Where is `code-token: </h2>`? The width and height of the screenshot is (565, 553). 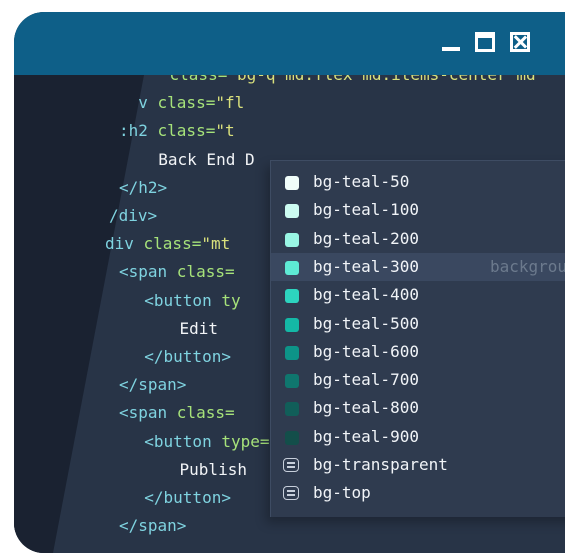 code-token: </h2> is located at coordinates (143, 187).